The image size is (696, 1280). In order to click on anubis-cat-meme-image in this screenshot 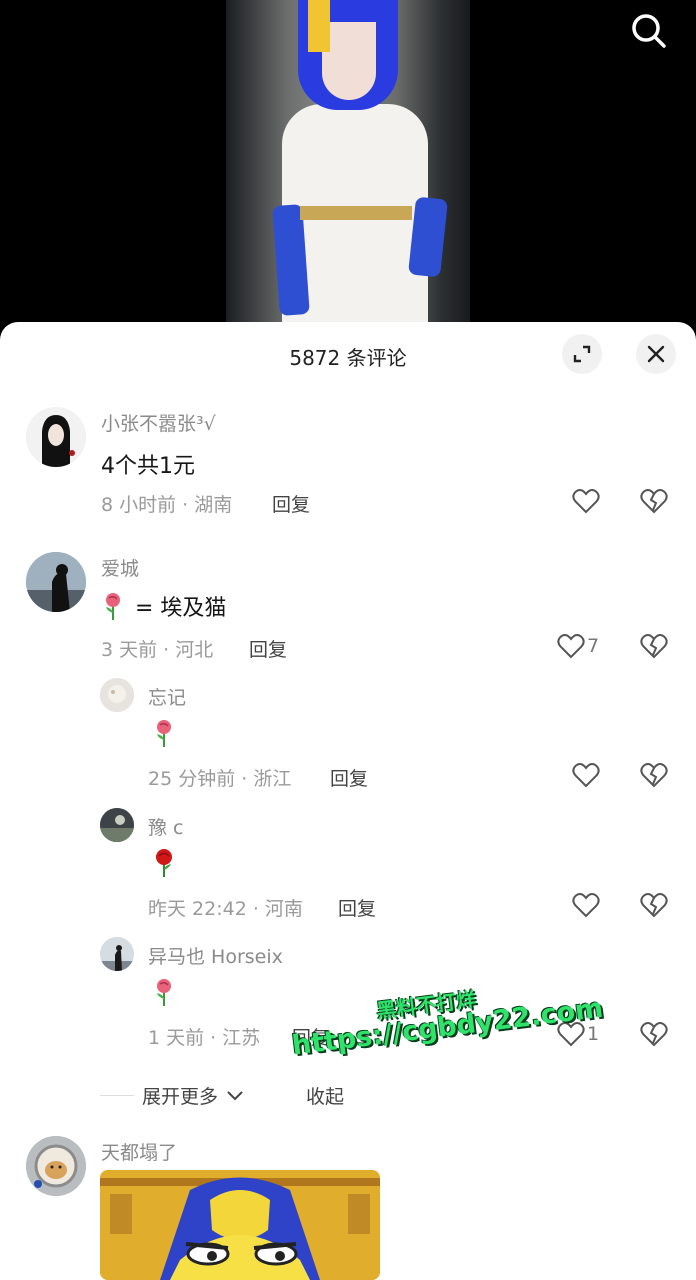, I will do `click(240, 1225)`.